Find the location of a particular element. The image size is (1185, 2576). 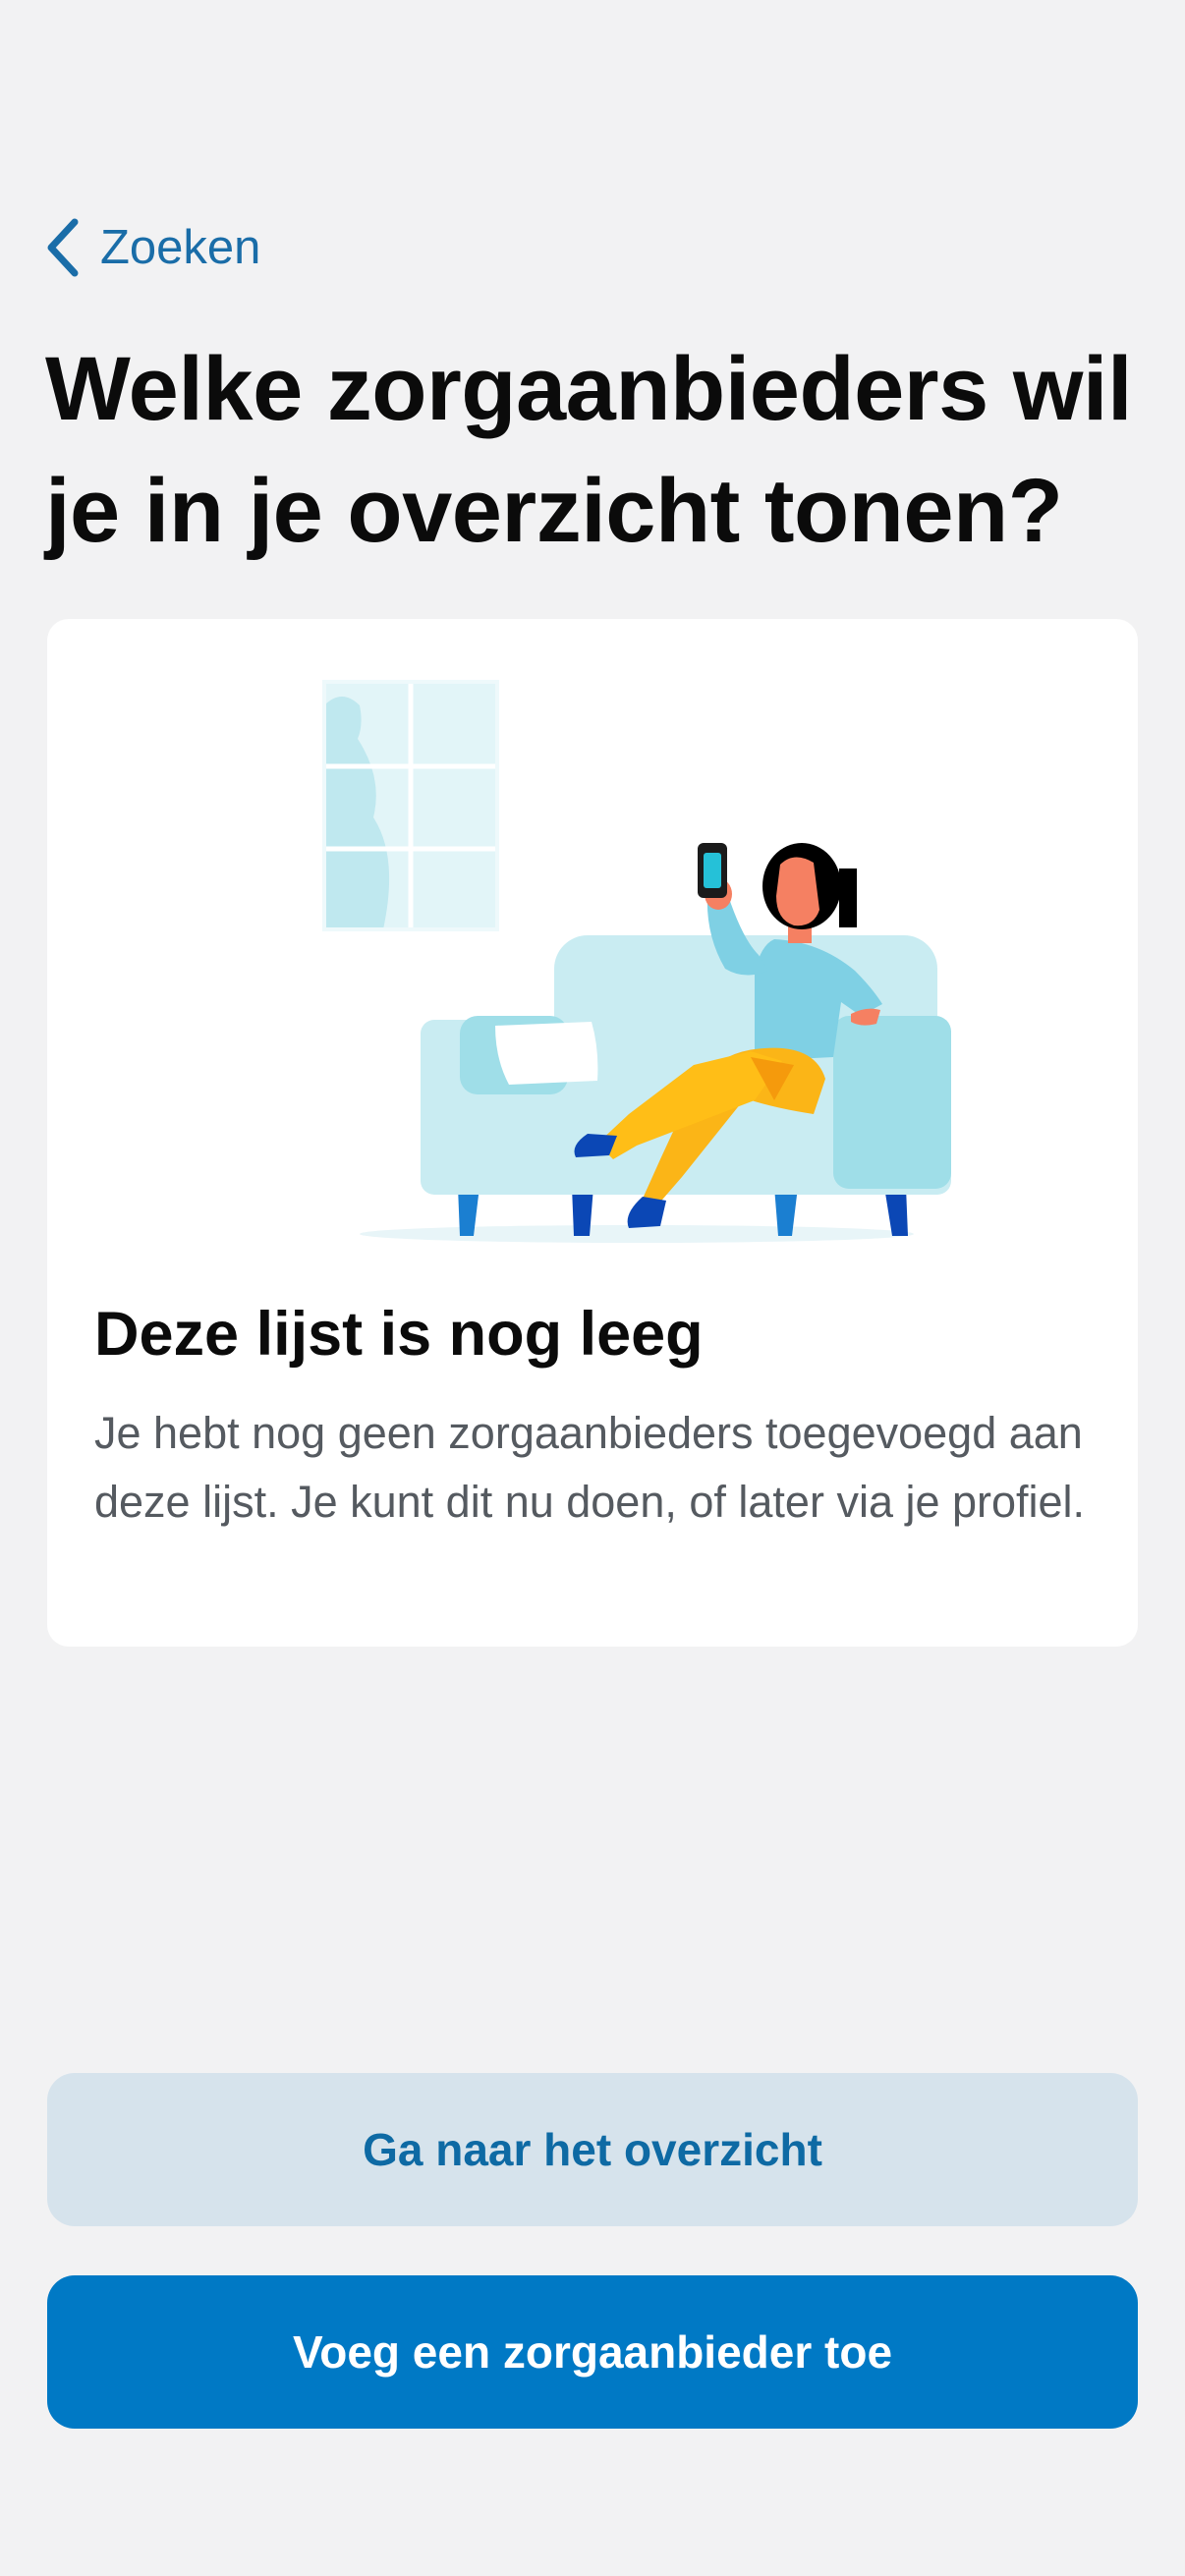

empty-state-title: Deze lijst is nog leeg is located at coordinates (399, 1334).